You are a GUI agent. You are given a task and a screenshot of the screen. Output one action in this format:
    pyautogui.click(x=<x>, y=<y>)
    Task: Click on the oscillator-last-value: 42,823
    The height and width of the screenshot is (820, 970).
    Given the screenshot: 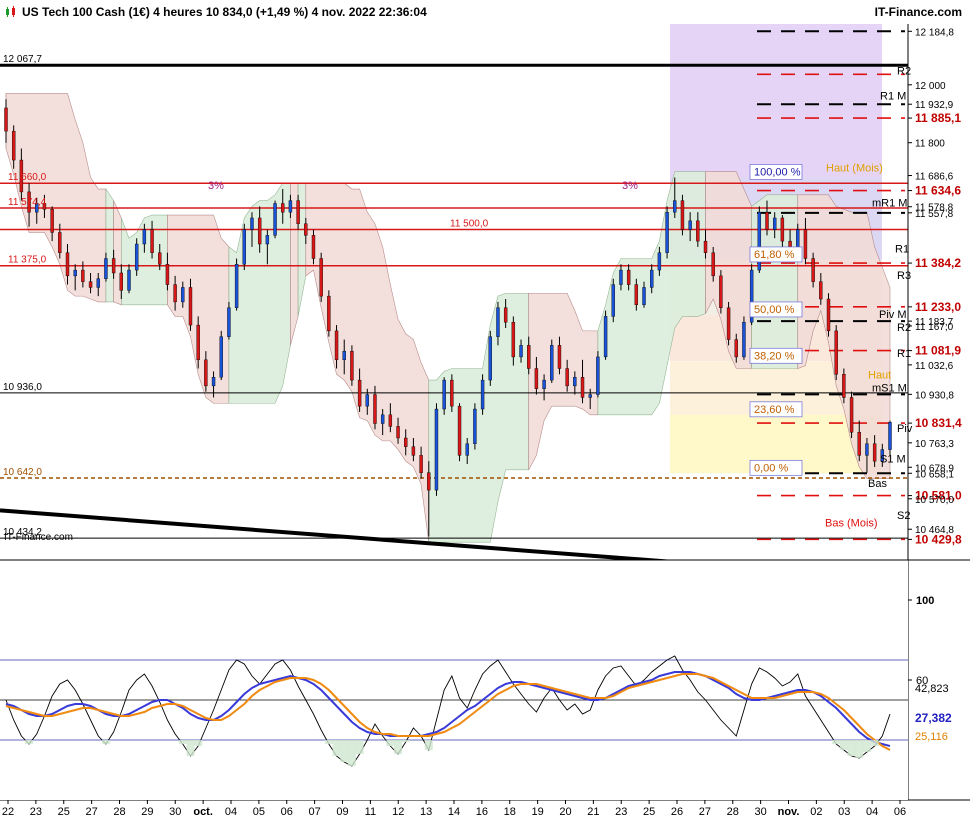 What is the action you would take?
    pyautogui.click(x=932, y=689)
    